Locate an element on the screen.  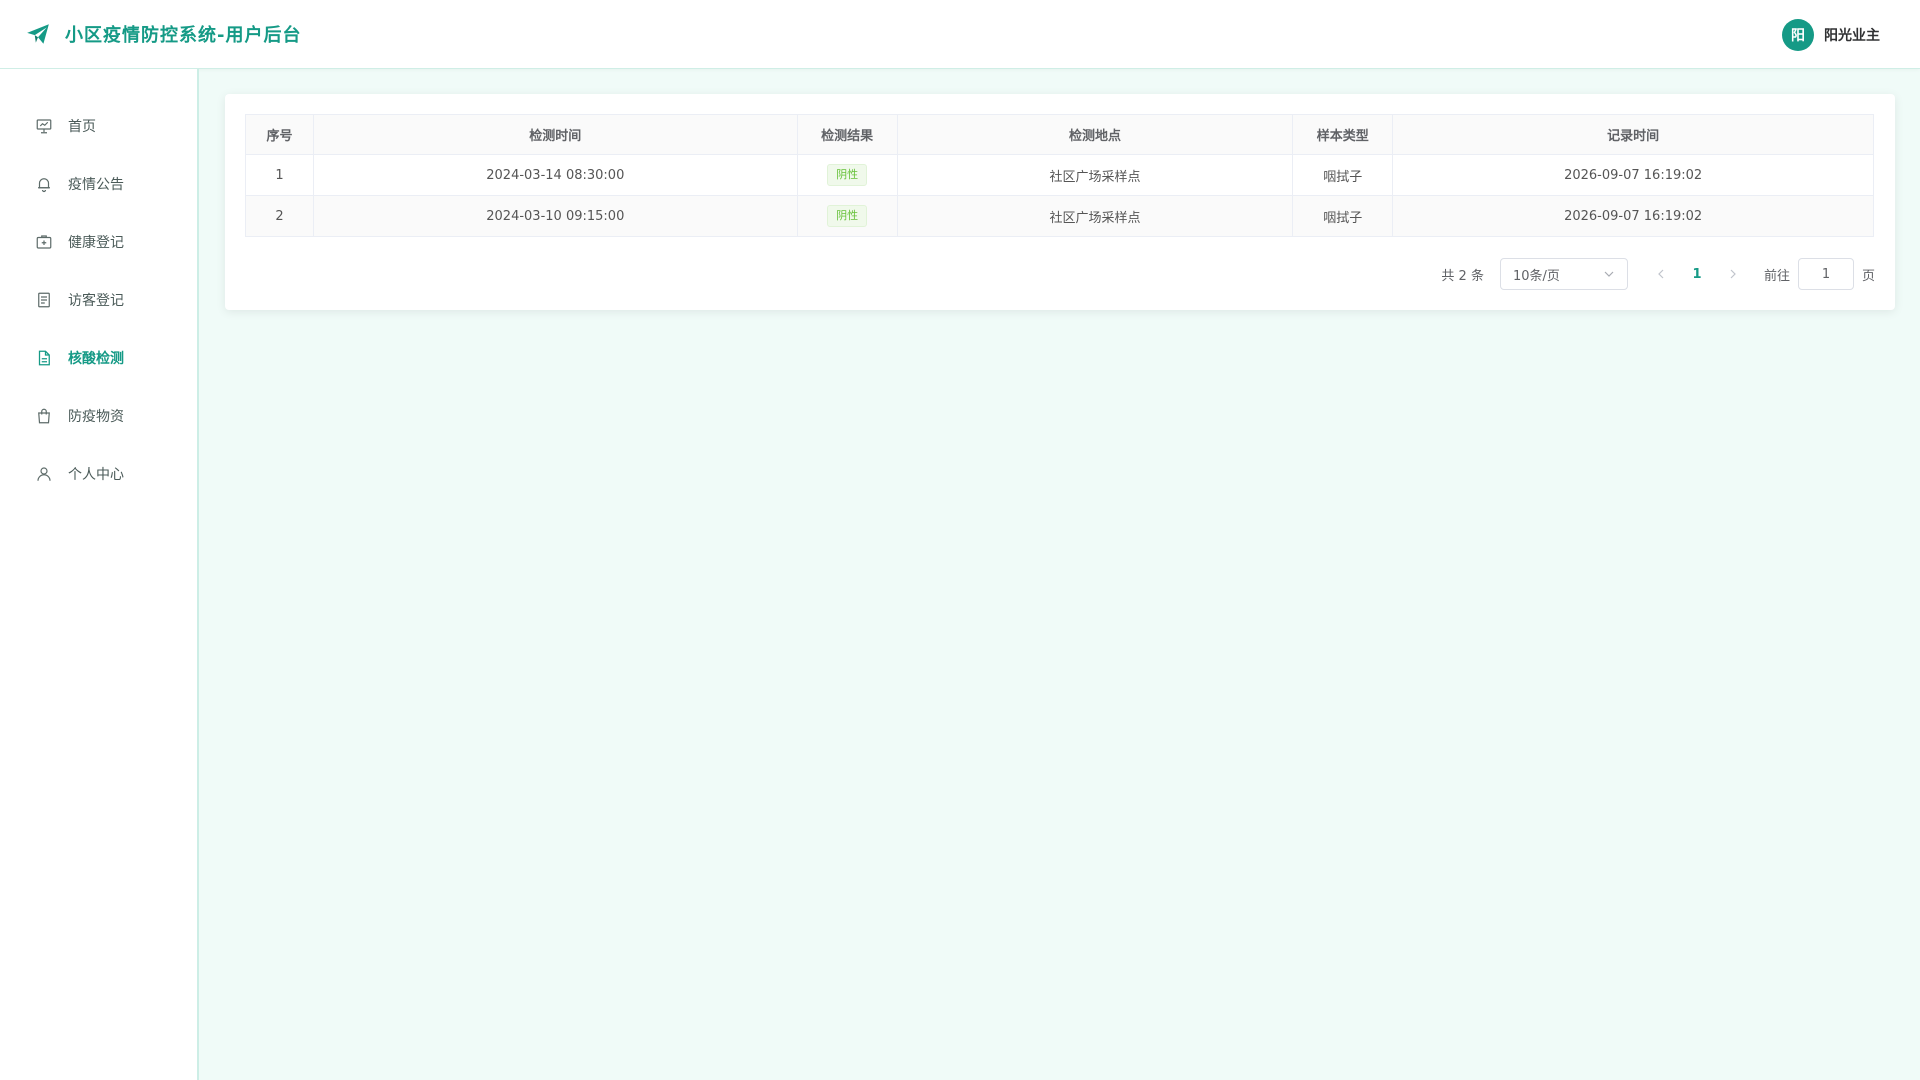
sidebar-item-label: 防疫物资 is located at coordinates (96, 417).